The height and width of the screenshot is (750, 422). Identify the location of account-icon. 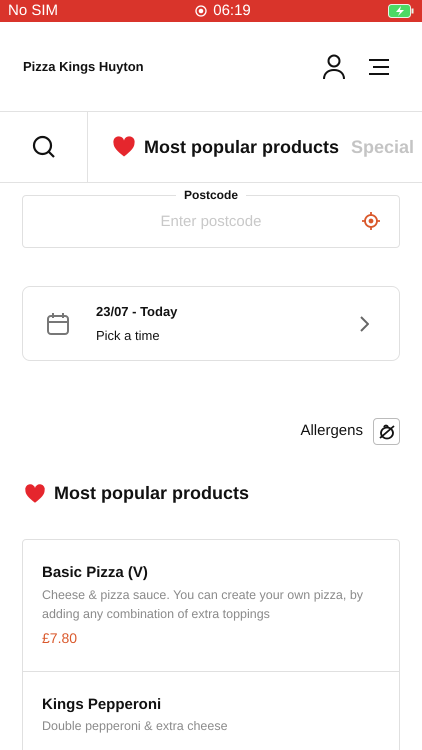
(334, 67).